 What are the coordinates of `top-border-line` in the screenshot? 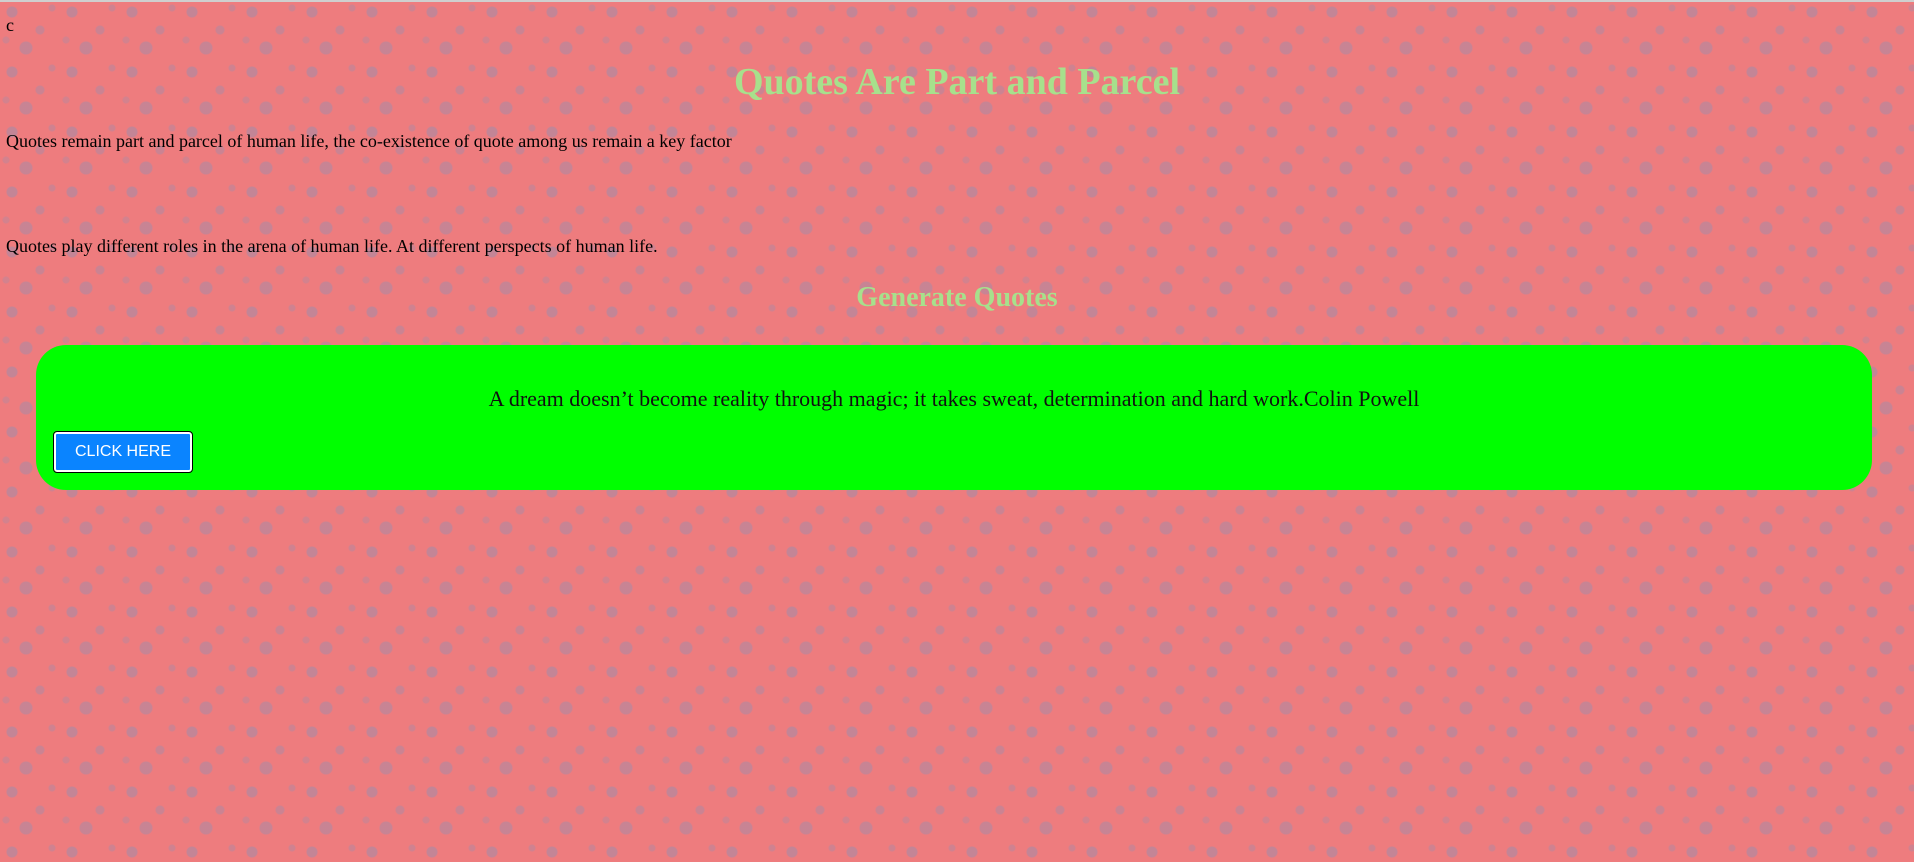 It's located at (957, 1).